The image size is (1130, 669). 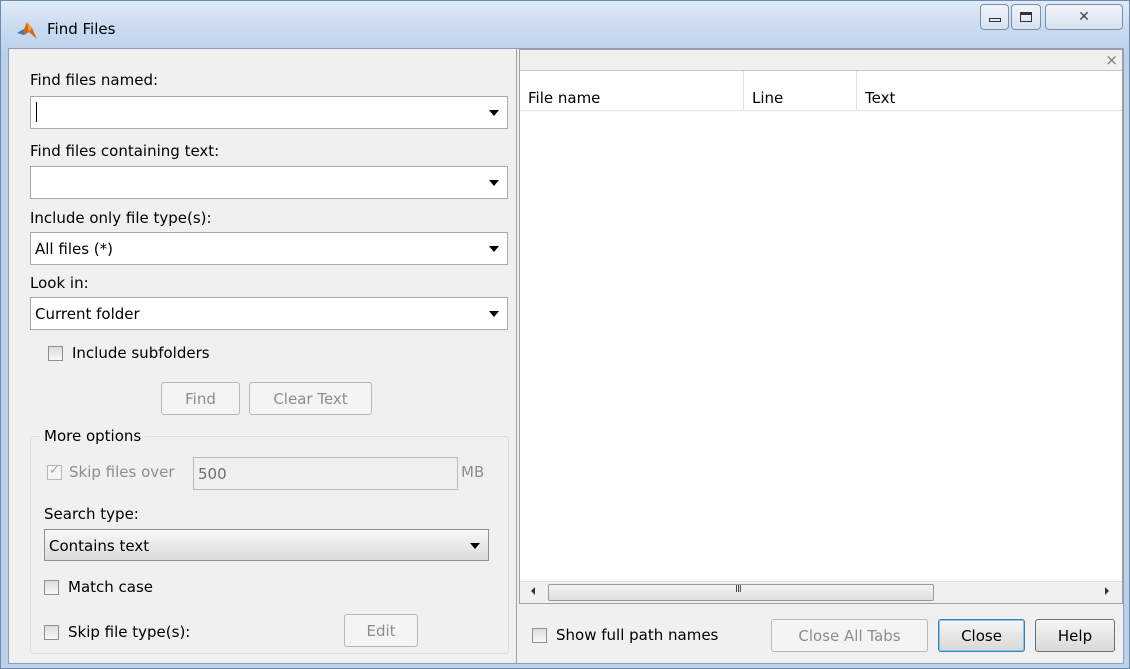 What do you see at coordinates (533, 591) in the screenshot?
I see `scroll-left-icon` at bounding box center [533, 591].